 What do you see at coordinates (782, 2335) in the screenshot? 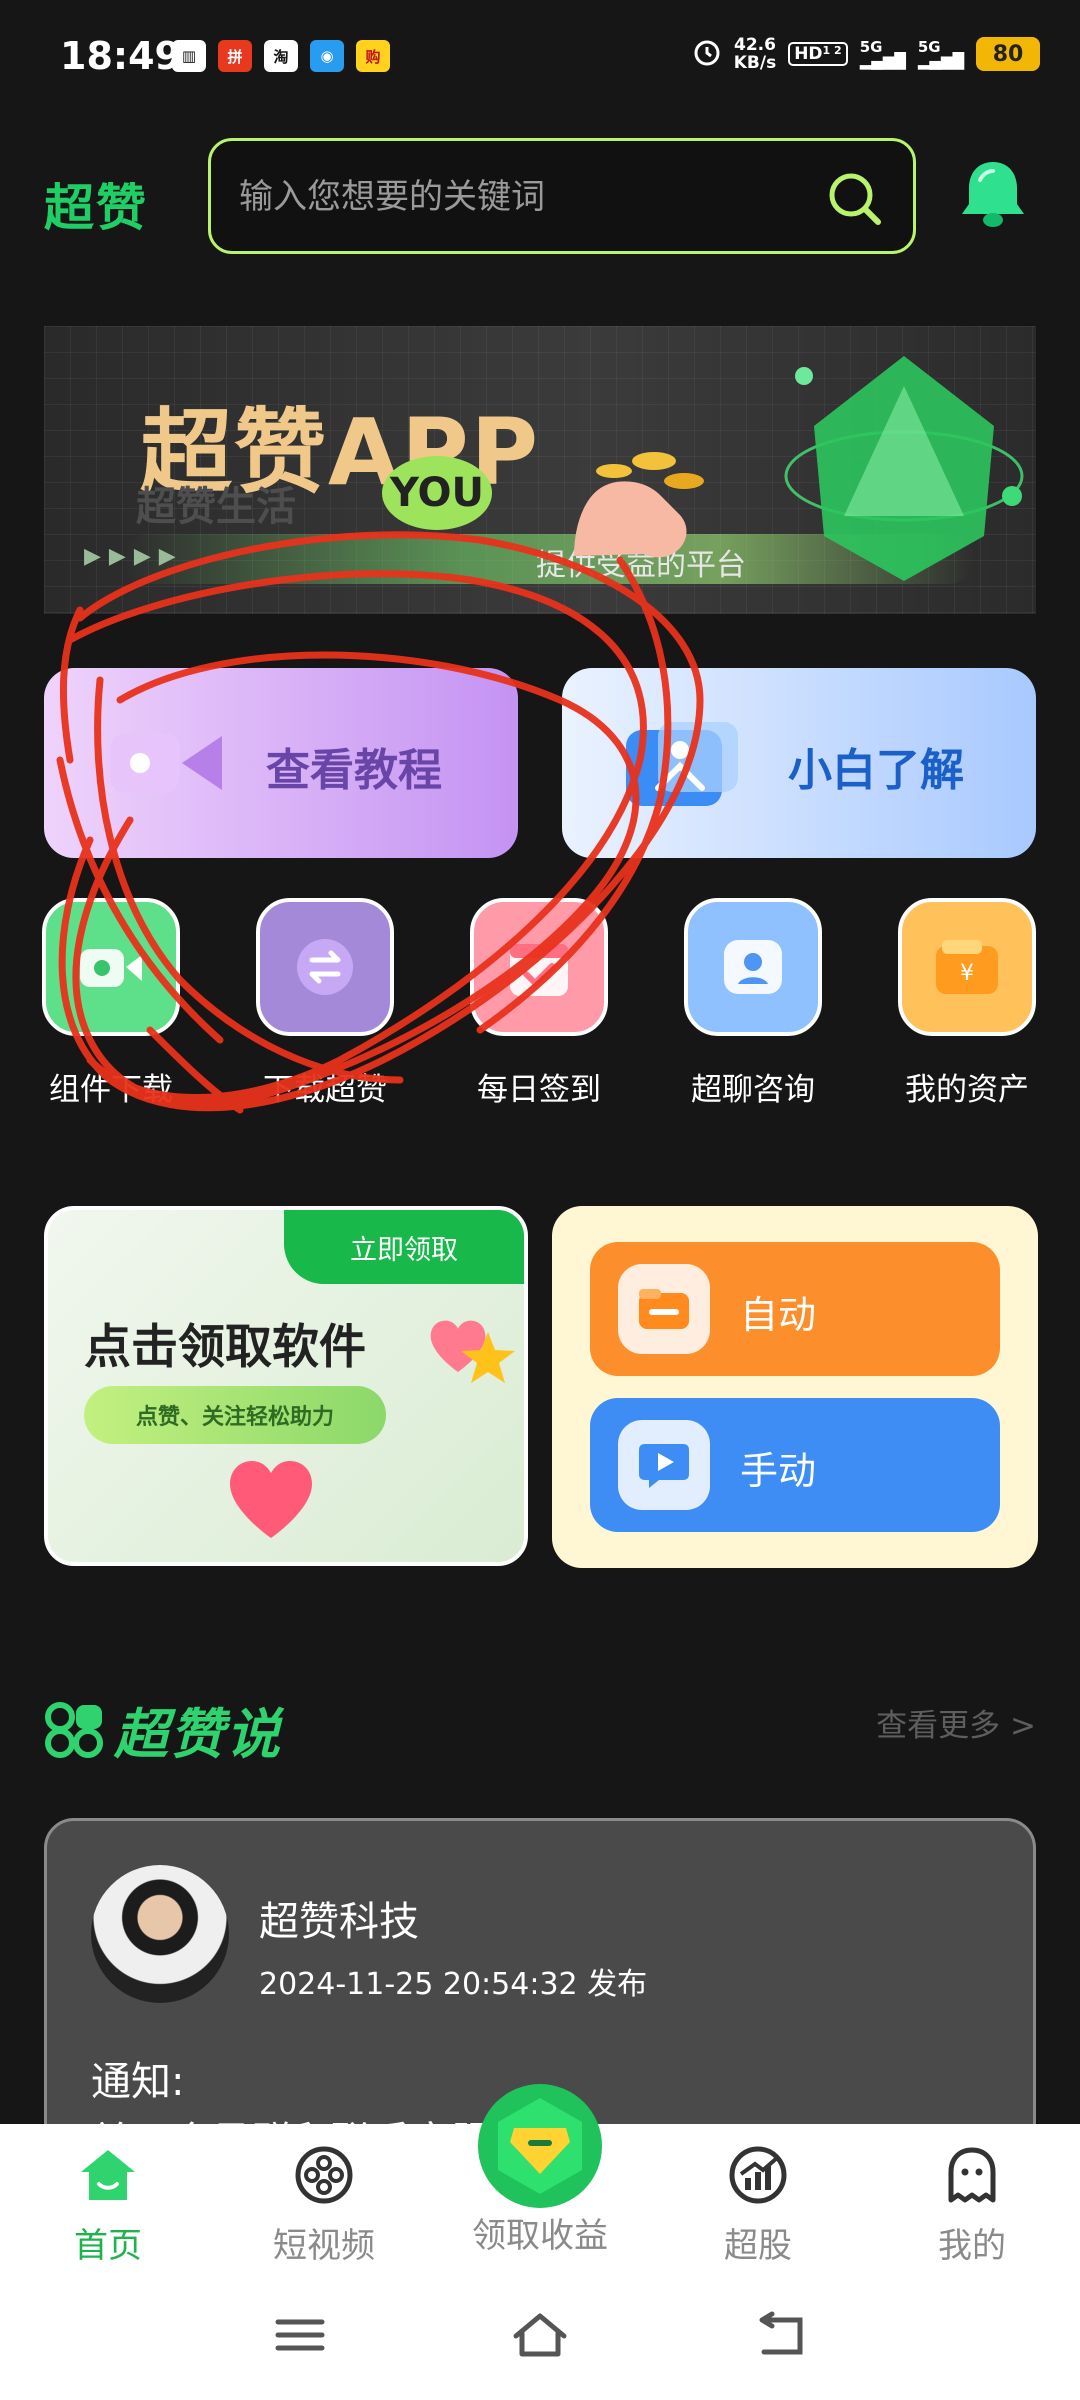
I see `back-icon` at bounding box center [782, 2335].